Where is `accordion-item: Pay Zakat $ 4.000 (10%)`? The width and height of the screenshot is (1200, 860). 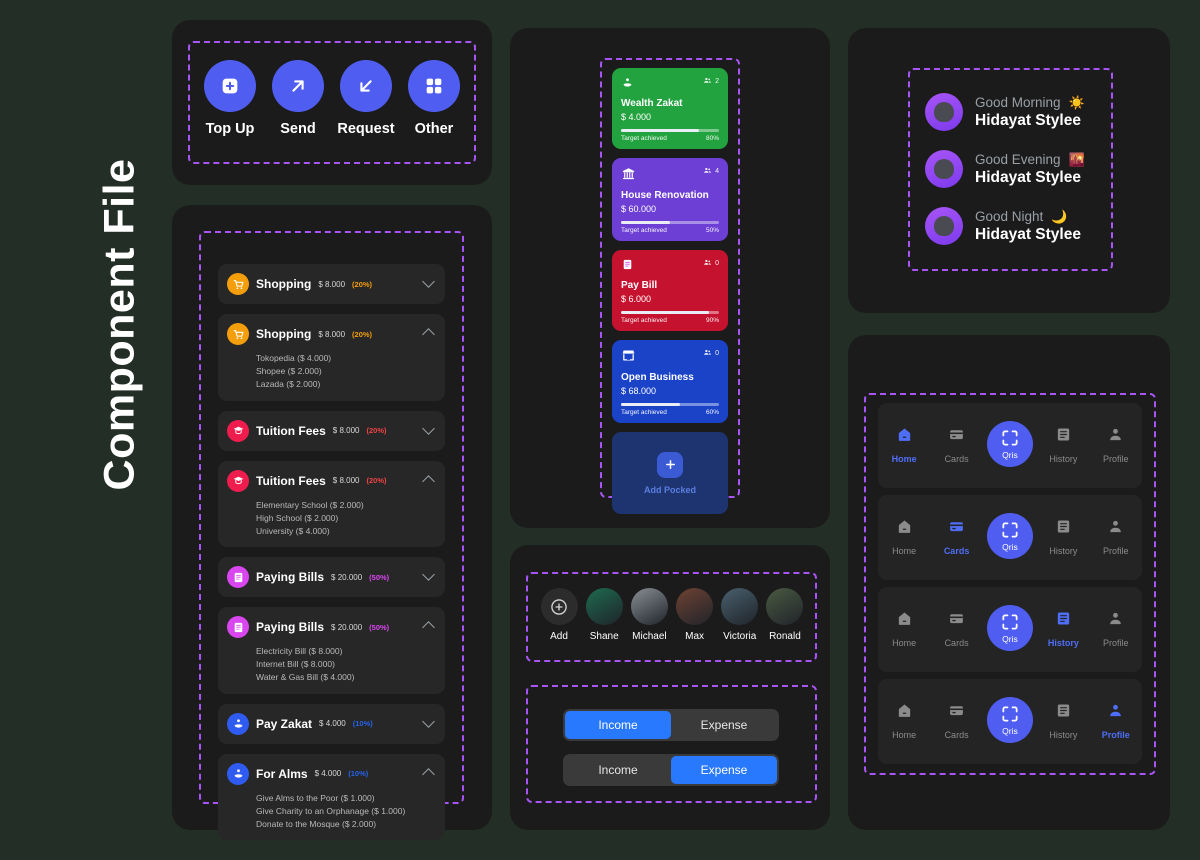
accordion-item: Pay Zakat $ 4.000 (10%) is located at coordinates (331, 723).